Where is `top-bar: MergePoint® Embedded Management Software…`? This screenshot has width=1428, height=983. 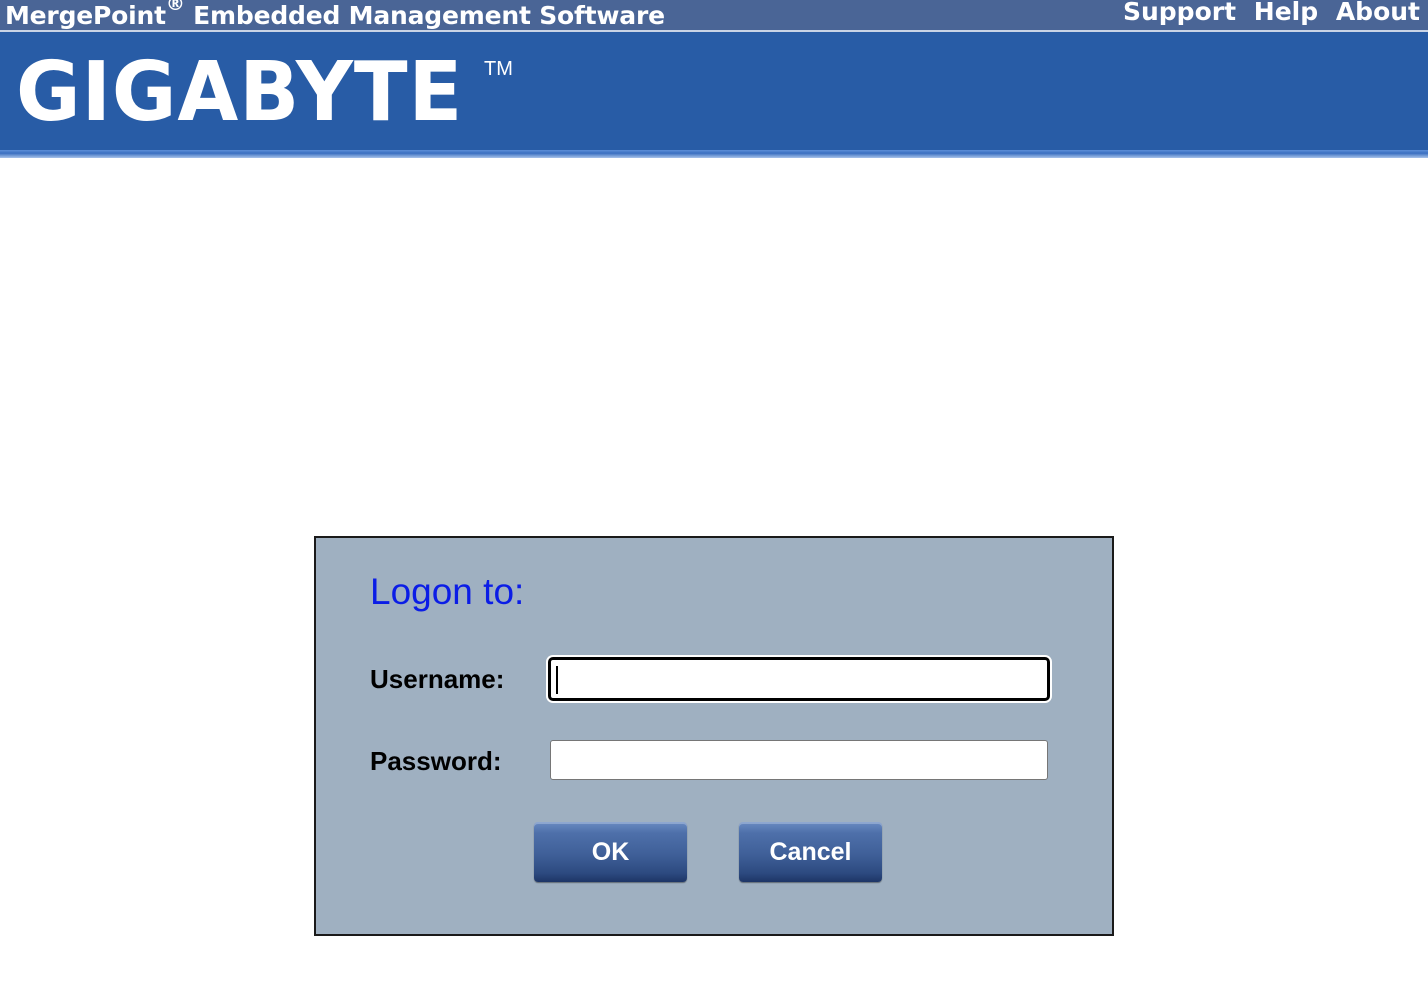 top-bar: MergePoint® Embedded Management Software… is located at coordinates (714, 16).